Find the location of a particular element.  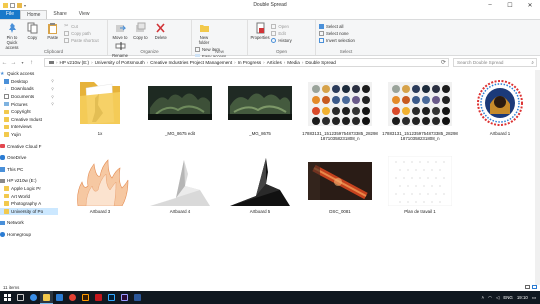

tab-home: Home is located at coordinates (34, 14).